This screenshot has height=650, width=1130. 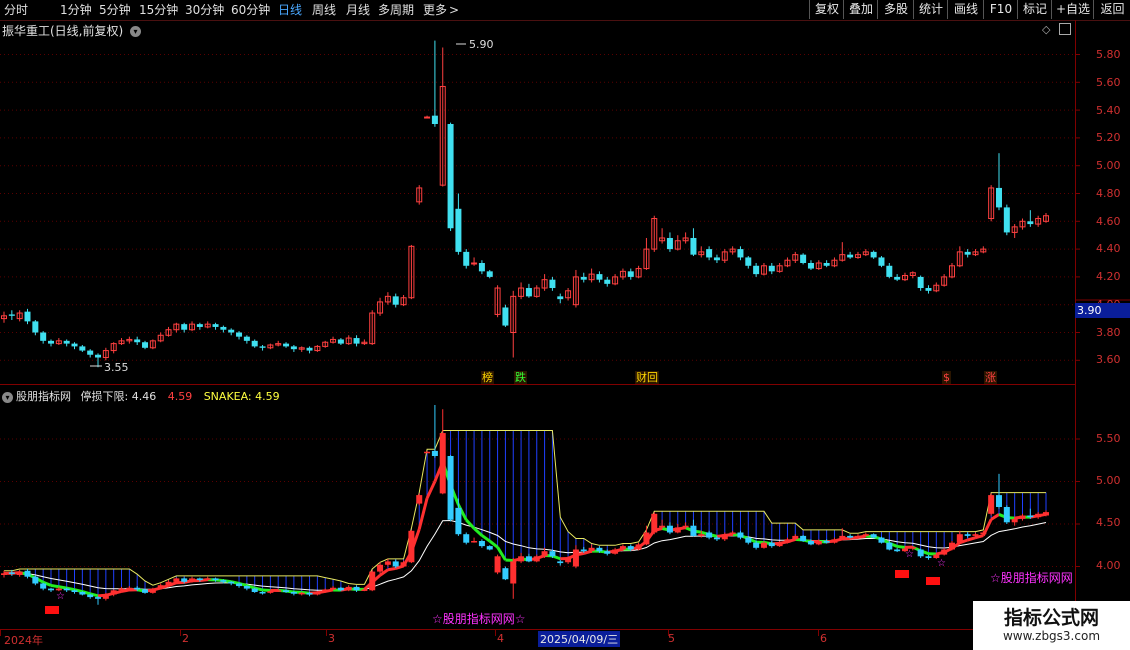 What do you see at coordinates (63, 31) in the screenshot?
I see `stock-title-text: 振华重工(日线,前复权)` at bounding box center [63, 31].